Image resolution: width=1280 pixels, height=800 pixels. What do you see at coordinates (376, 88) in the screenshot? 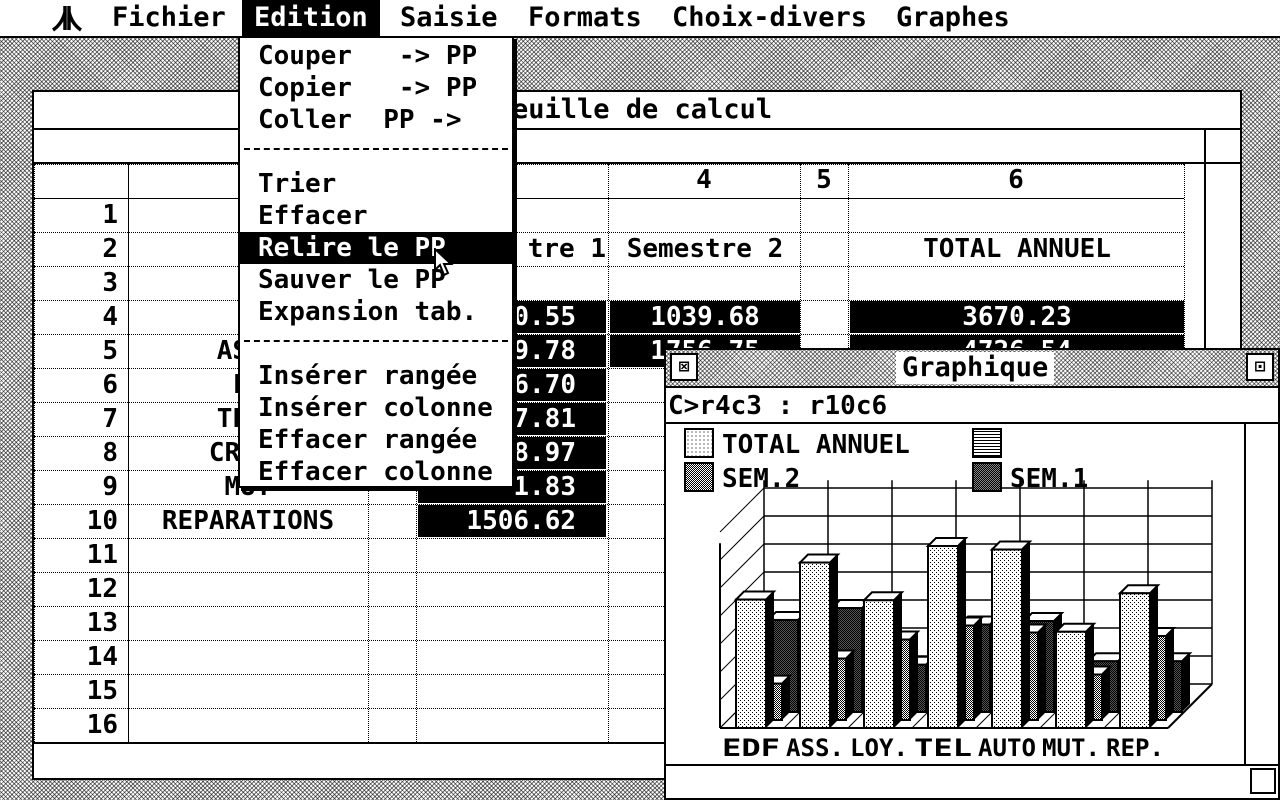
I see `menu-item-copier-pp: Copier -> PP` at bounding box center [376, 88].